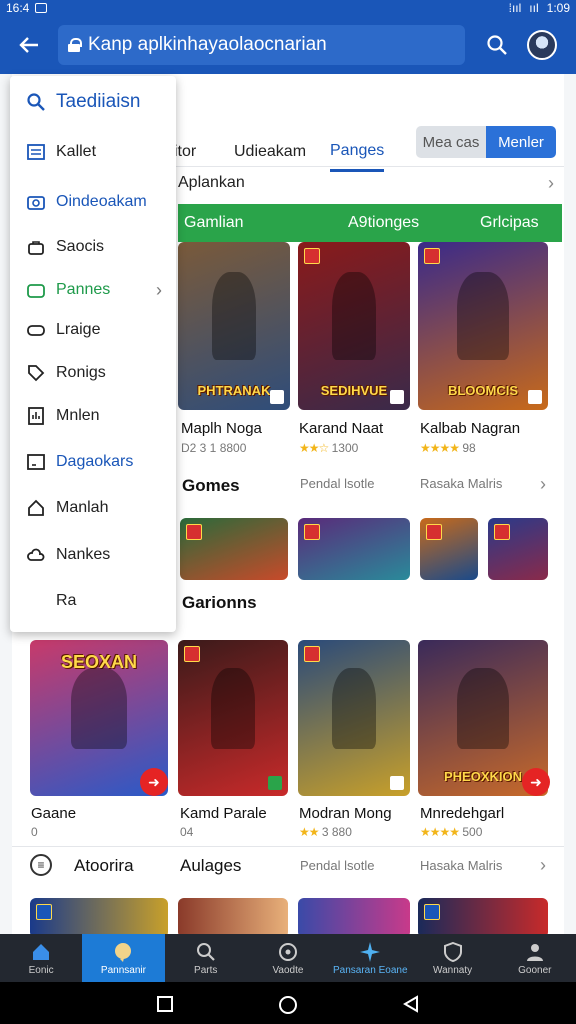 This screenshot has height=1024, width=576. Describe the element at coordinates (521, 142) in the screenshot. I see `segment-right: Menler` at that location.